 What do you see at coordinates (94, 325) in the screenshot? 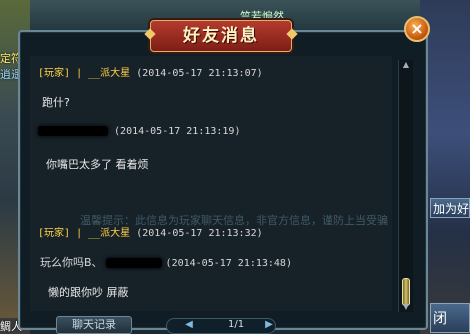
I see `chat-record-button: 聊天记录` at bounding box center [94, 325].